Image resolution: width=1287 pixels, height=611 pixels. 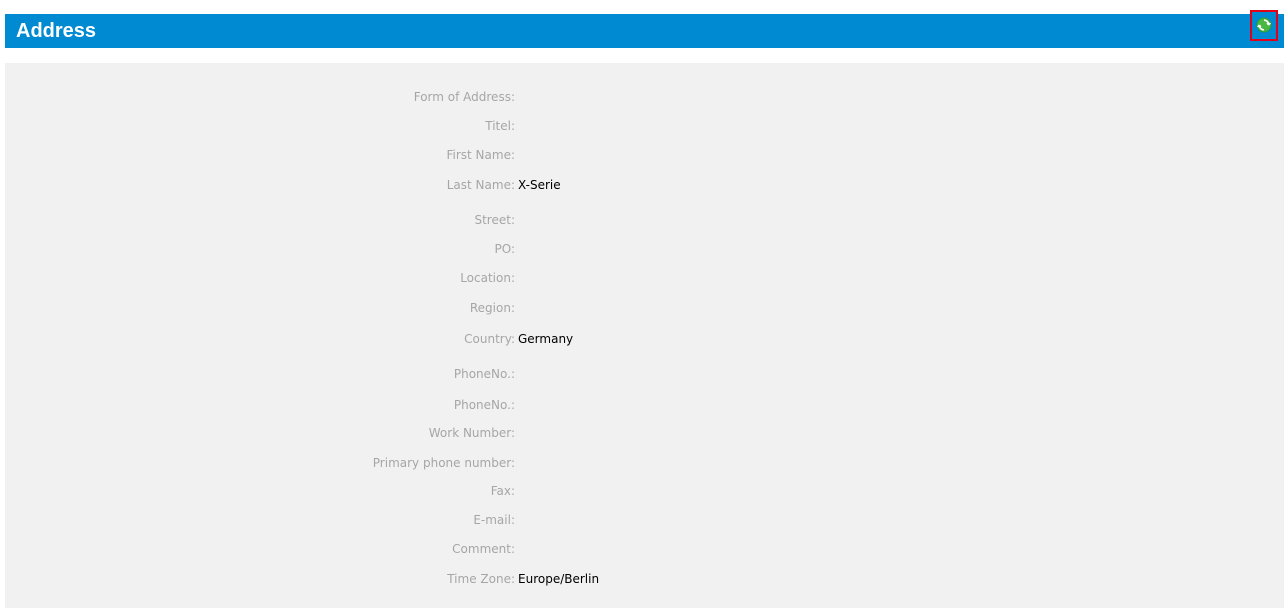 I want to click on field-last-name: Last Name: X-Serie, so click(x=644, y=185).